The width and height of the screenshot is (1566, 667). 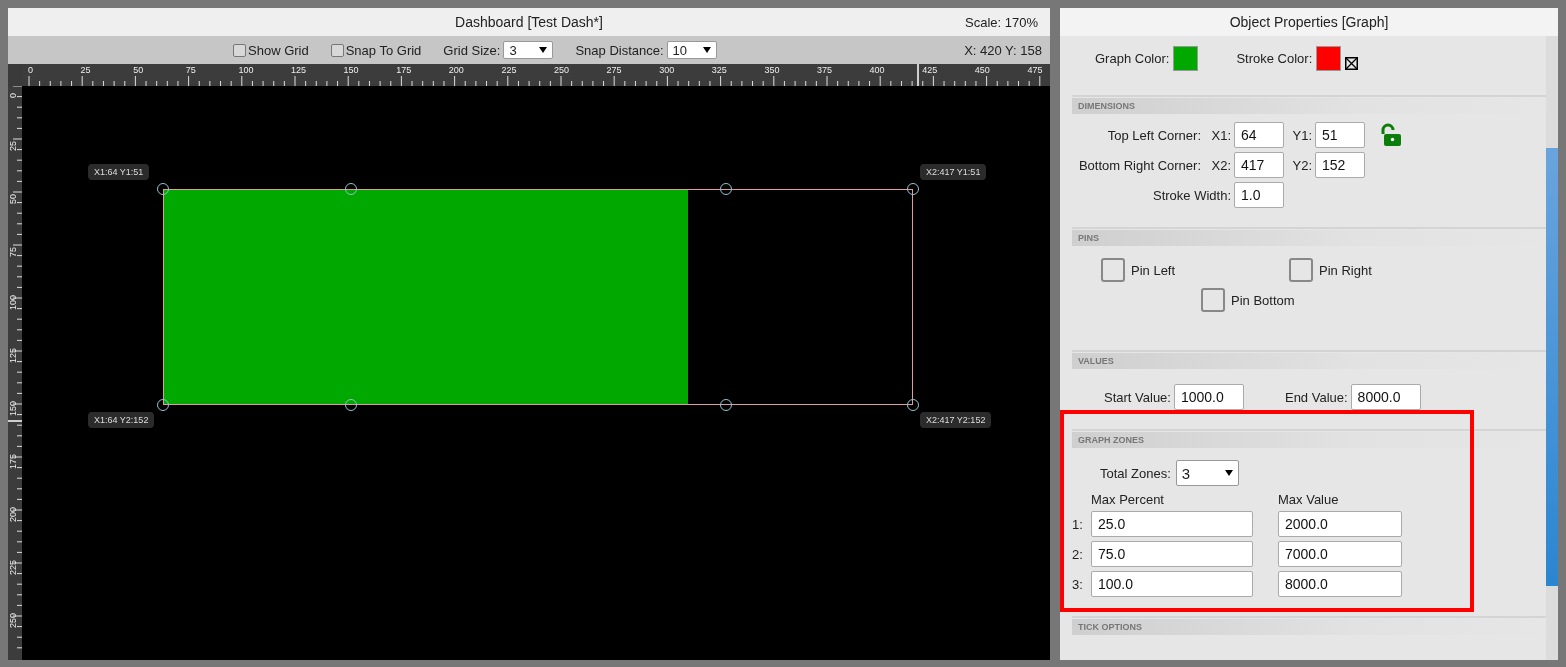 I want to click on window-title: Dashboard [Test Dash*], so click(x=529, y=22).